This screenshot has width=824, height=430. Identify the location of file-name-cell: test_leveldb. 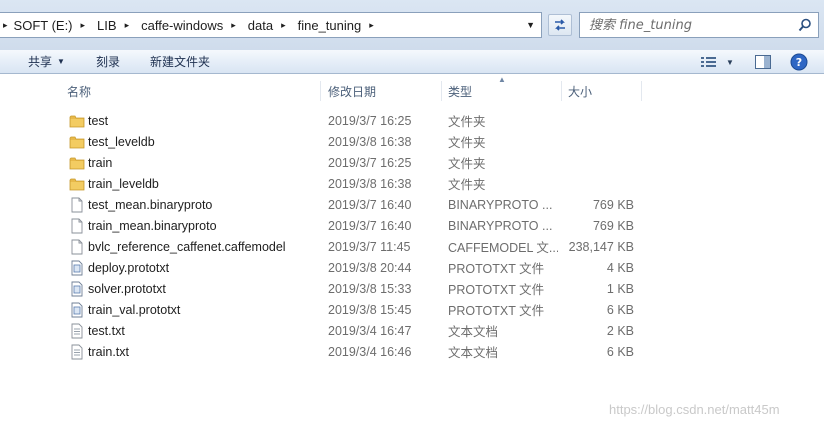
(112, 141).